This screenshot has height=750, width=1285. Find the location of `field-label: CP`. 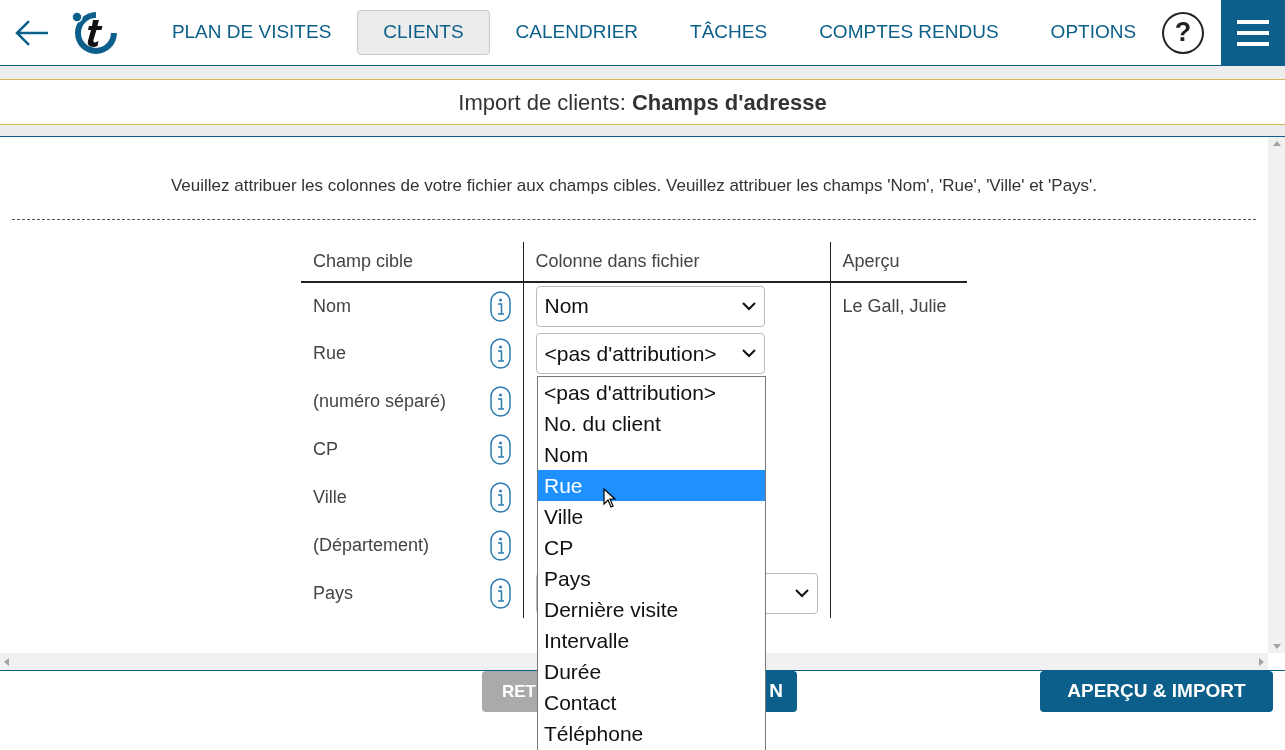

field-label: CP is located at coordinates (325, 449).